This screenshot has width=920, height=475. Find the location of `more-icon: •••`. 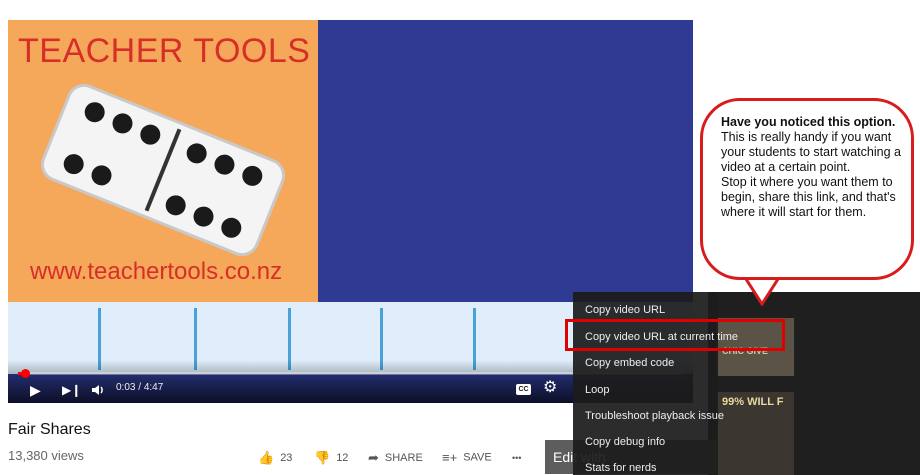

more-icon: ••• is located at coordinates (517, 458).